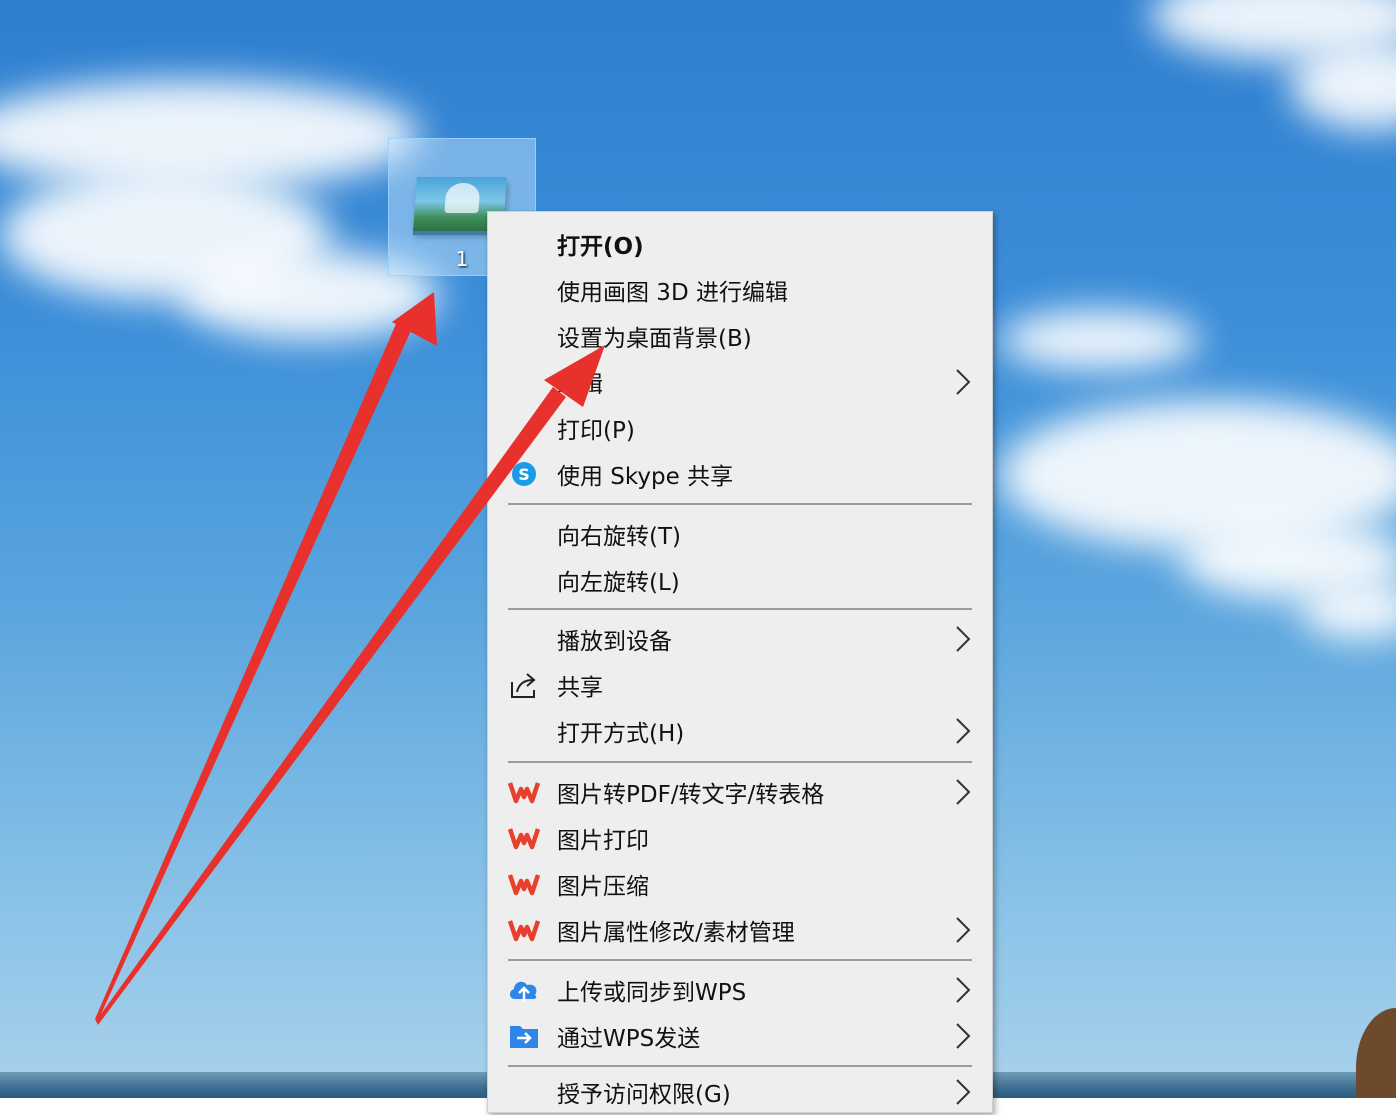 This screenshot has width=1396, height=1115. Describe the element at coordinates (652, 993) in the screenshot. I see `menu-item-label: 上传或同步到WPS` at that location.